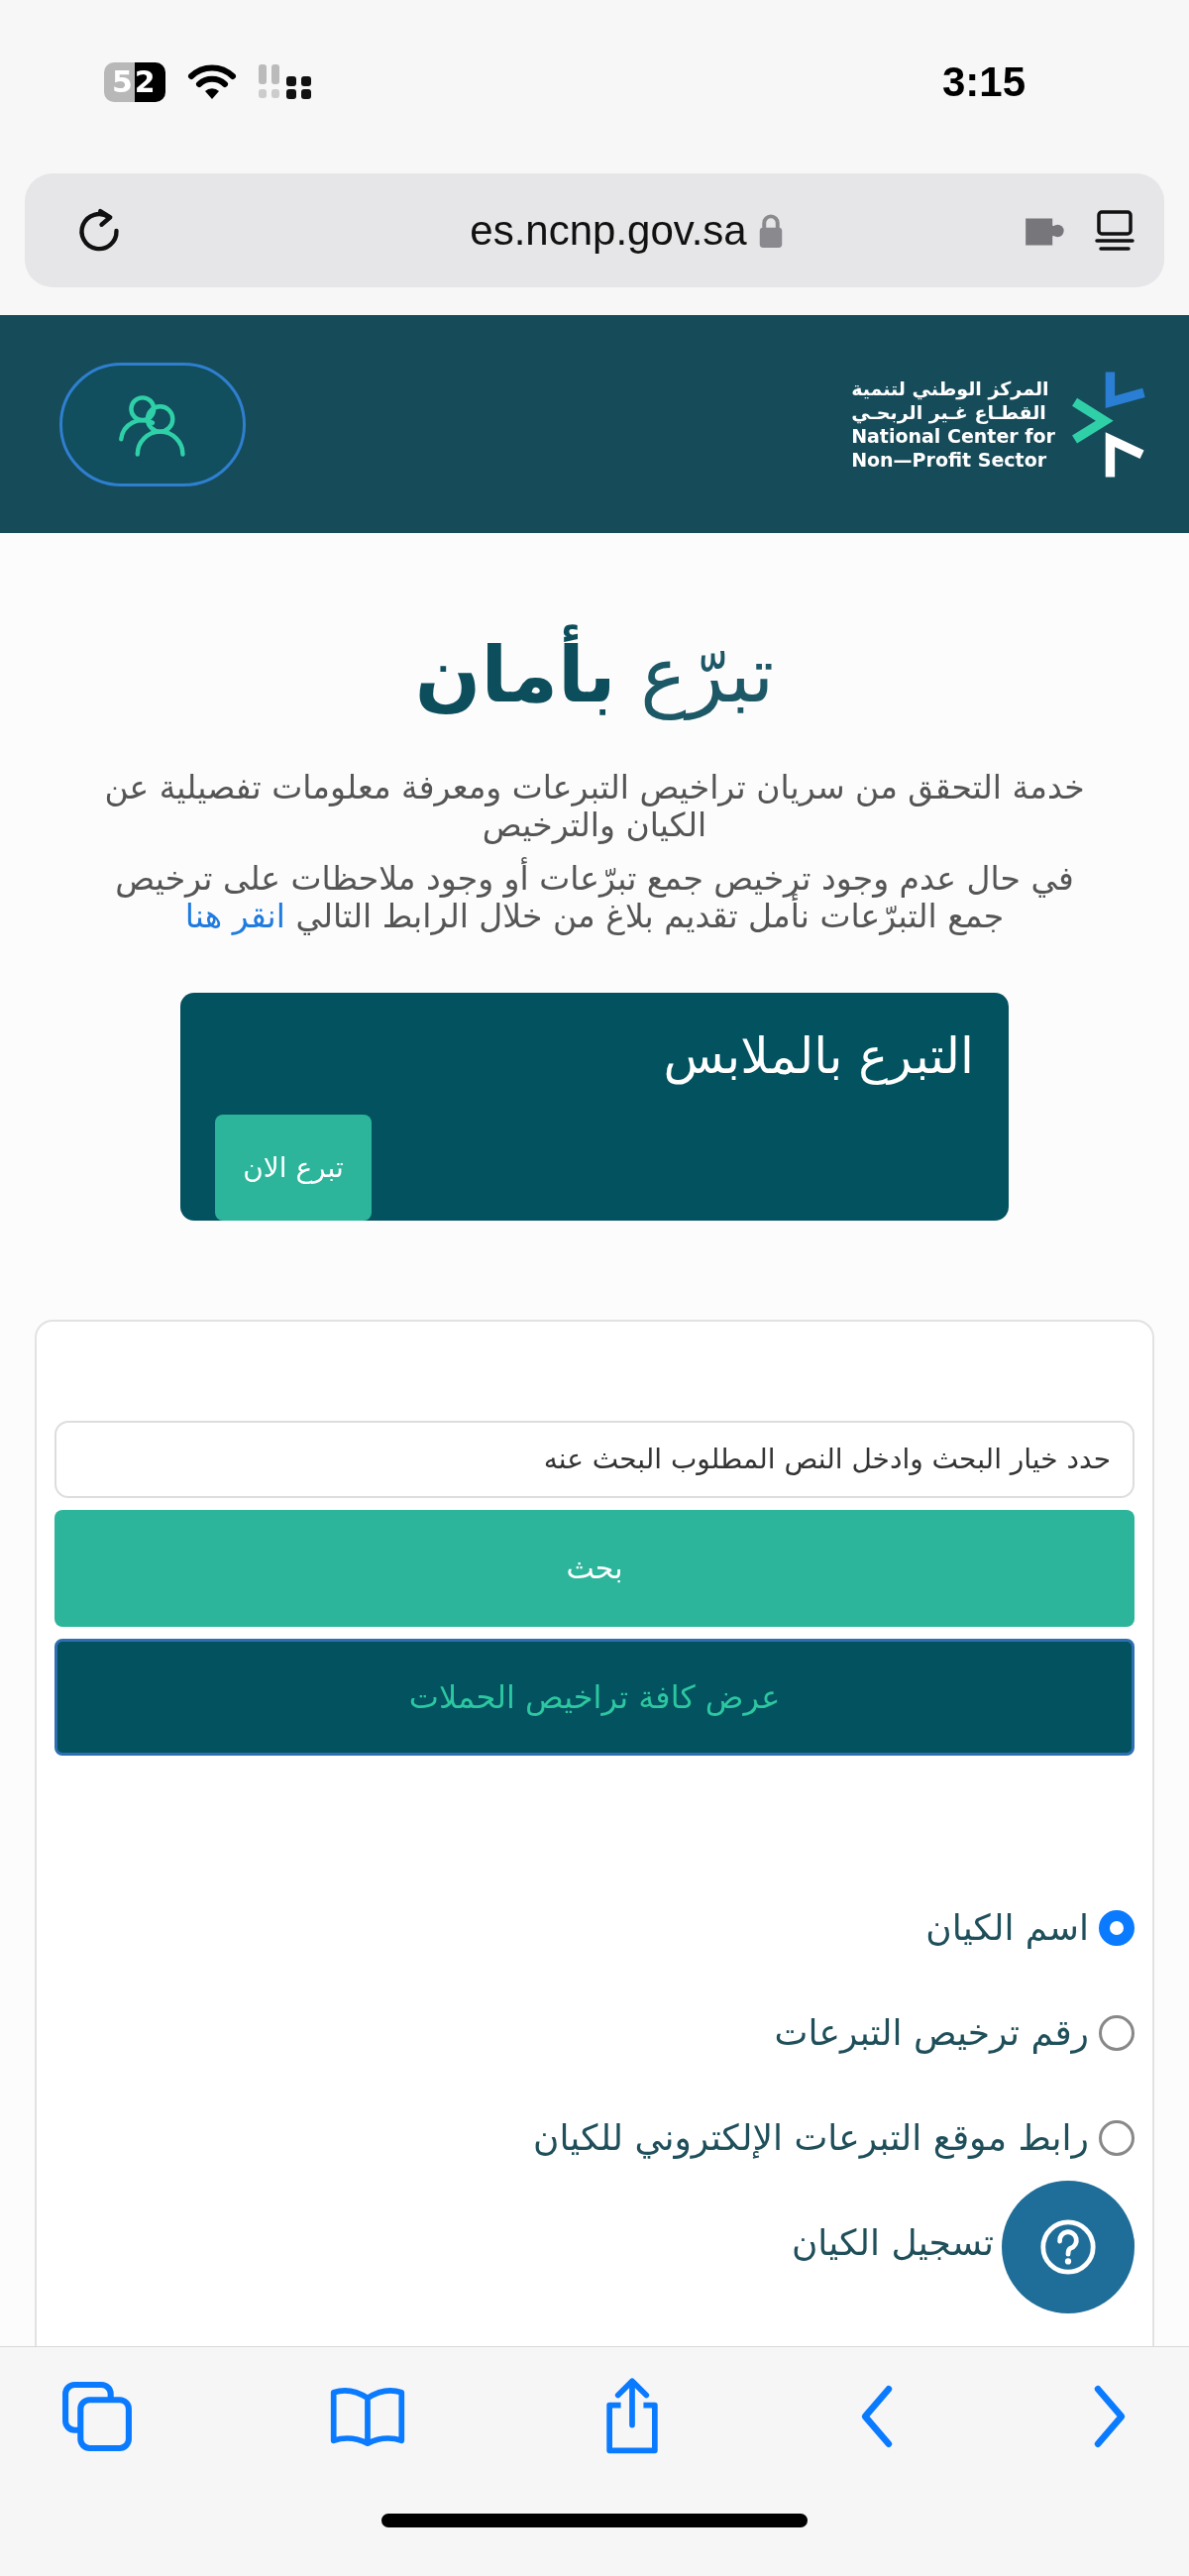 The height and width of the screenshot is (2576, 1189). Describe the element at coordinates (293, 1168) in the screenshot. I see `donate-now-button: تبرع الان` at that location.